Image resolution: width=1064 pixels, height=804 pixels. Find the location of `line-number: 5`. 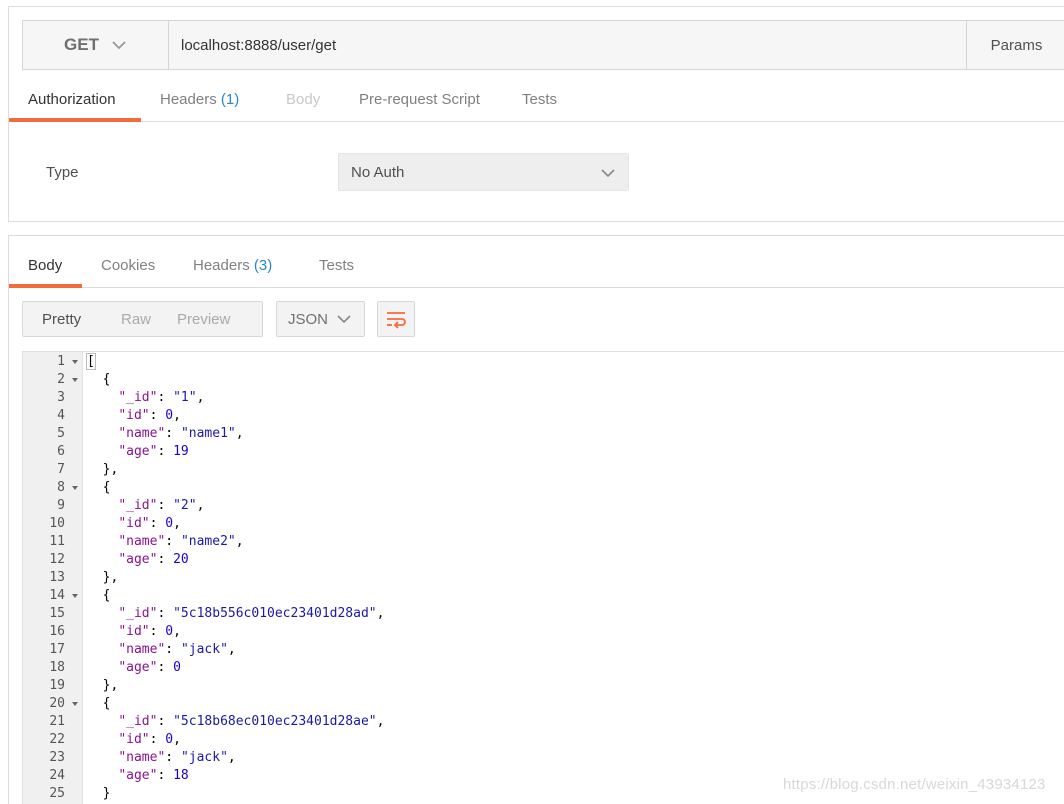

line-number: 5 is located at coordinates (61, 433).